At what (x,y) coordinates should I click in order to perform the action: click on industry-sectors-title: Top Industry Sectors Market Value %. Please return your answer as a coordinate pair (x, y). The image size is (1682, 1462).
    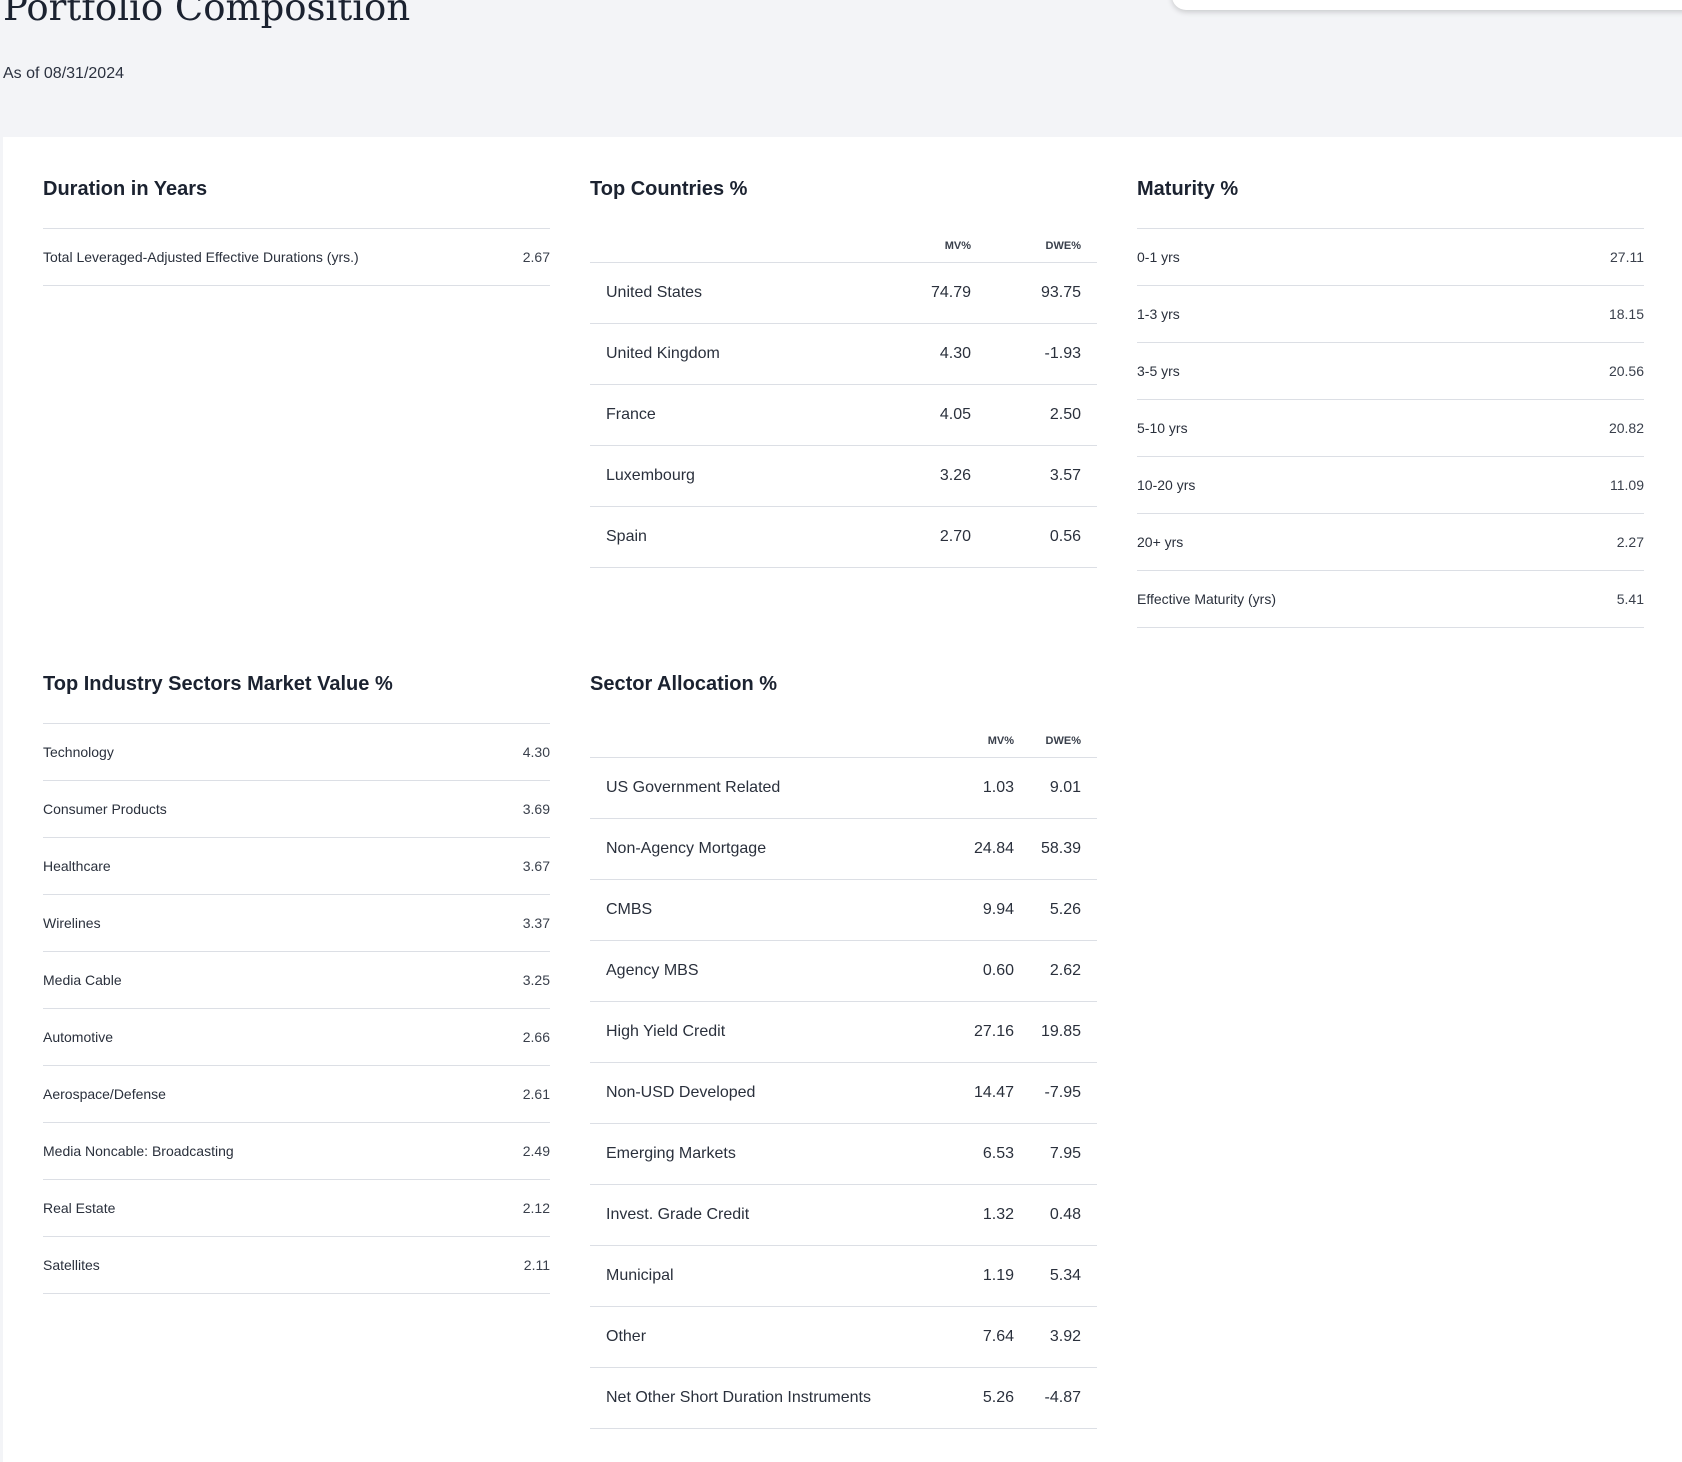
    Looking at the image, I should click on (218, 684).